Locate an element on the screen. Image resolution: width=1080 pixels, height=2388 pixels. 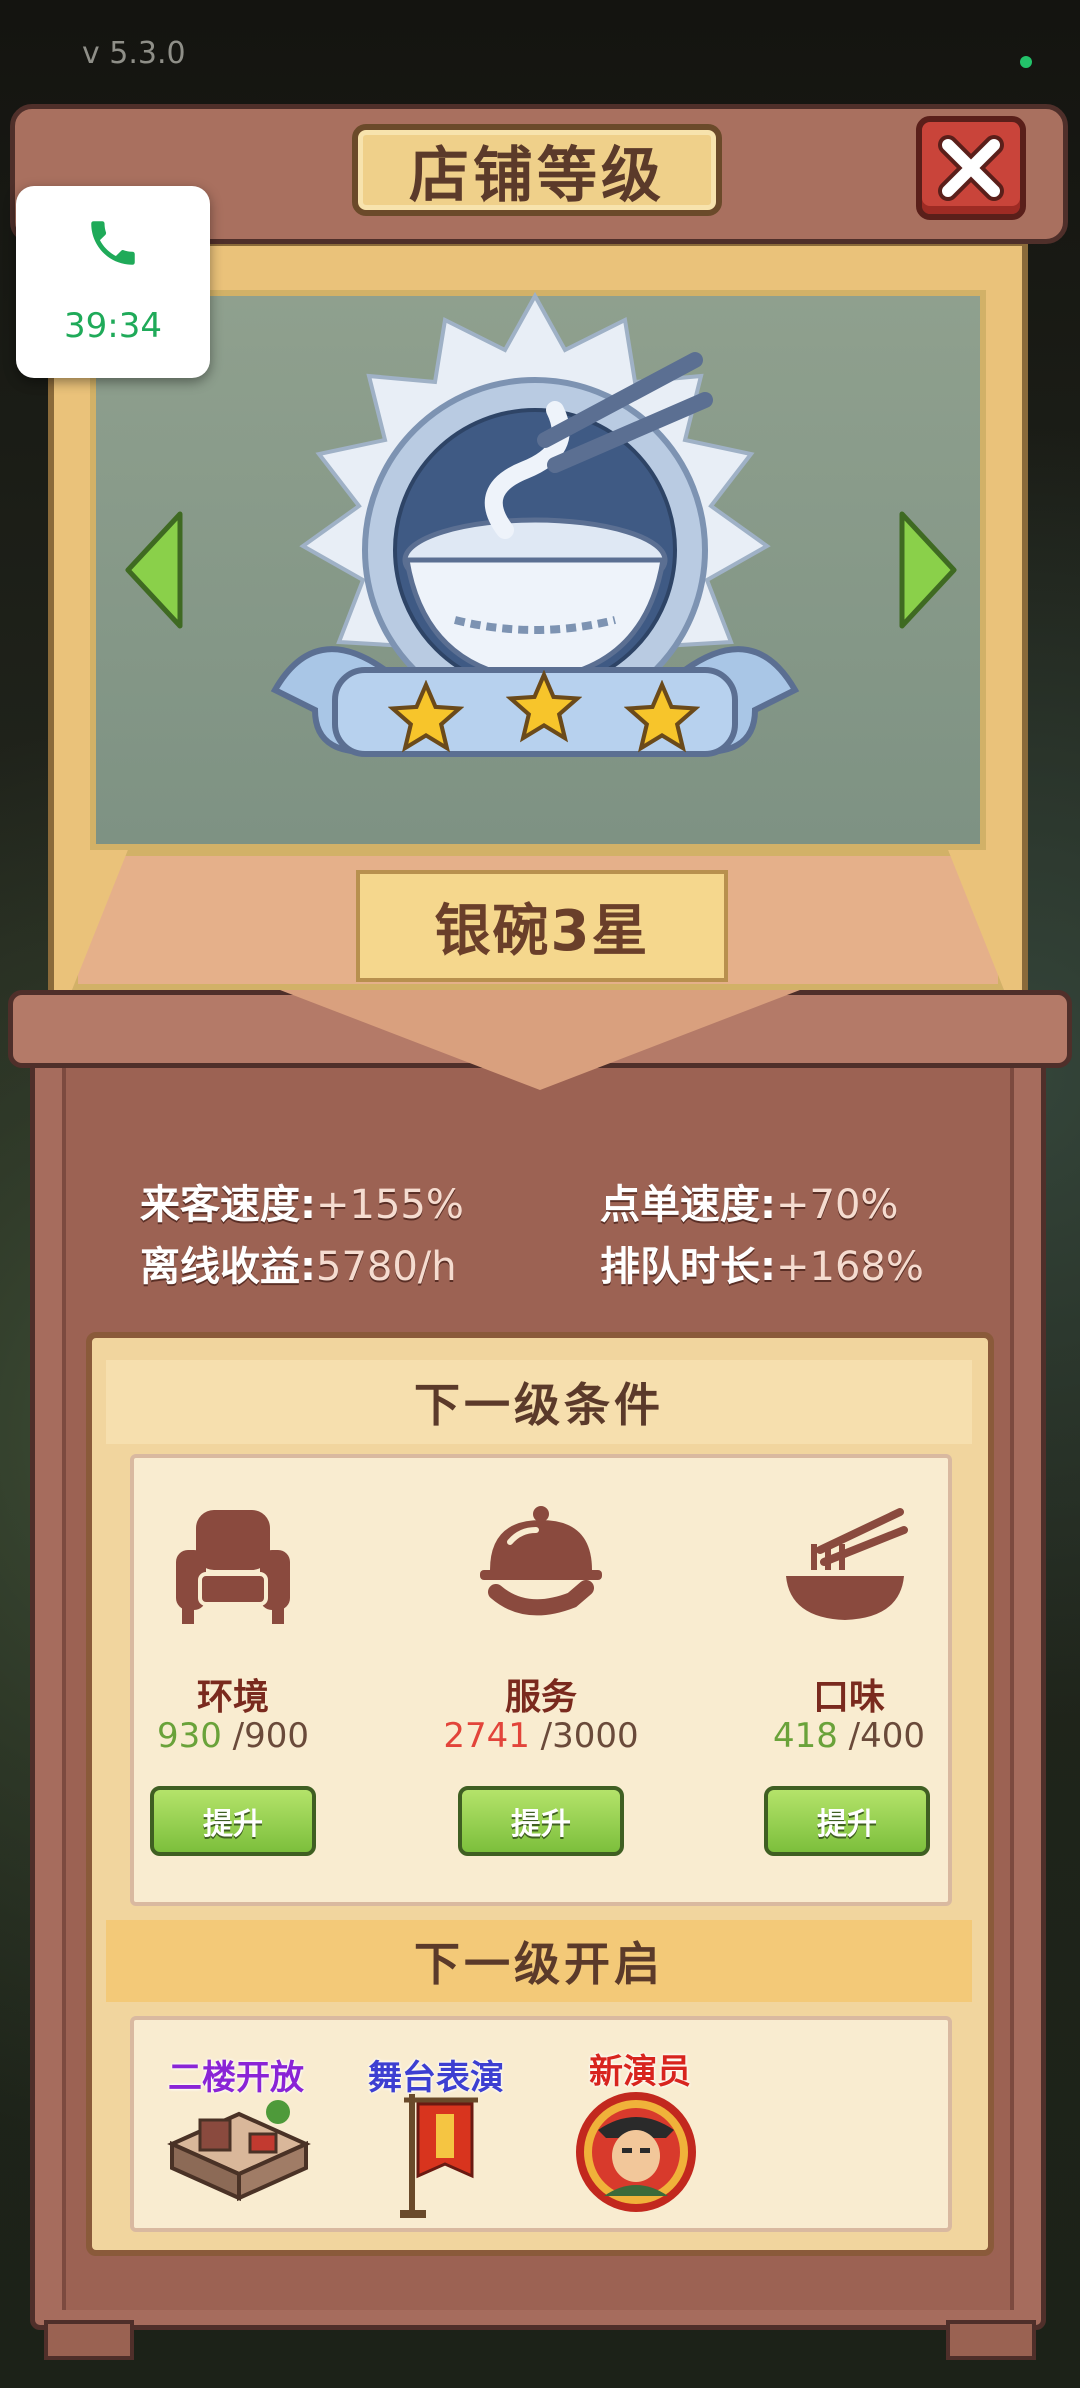
cabinet-foot-left is located at coordinates (89, 2340).